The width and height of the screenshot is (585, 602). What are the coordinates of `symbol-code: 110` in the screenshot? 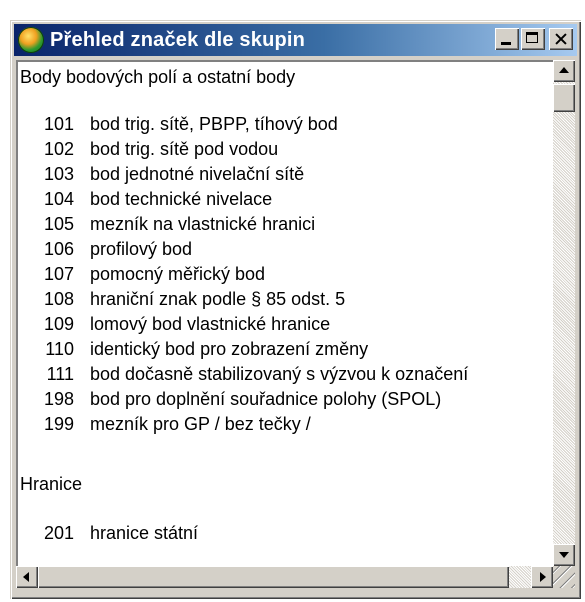 It's located at (59, 349).